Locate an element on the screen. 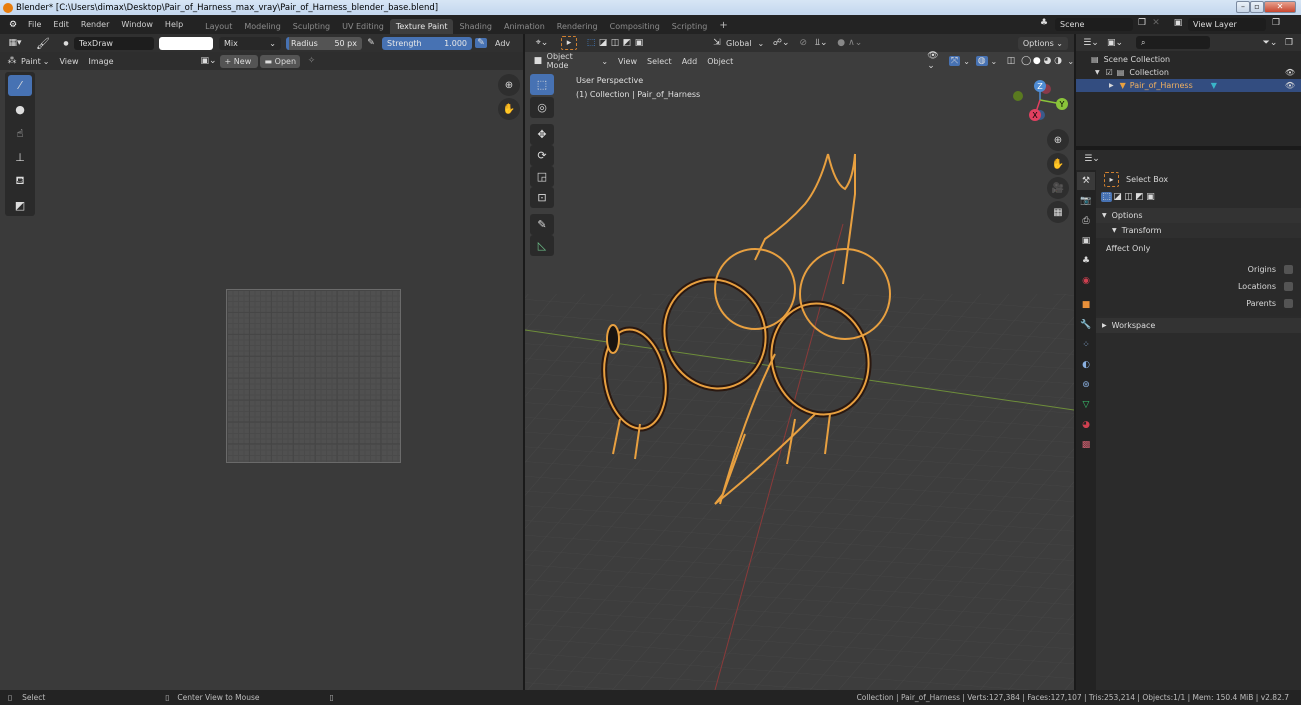 This screenshot has height=705, width=1301. outliner-row-pair-of-harness: ▶ ▼ Pair_of_Harness ▼ 👁 is located at coordinates (1188, 85).